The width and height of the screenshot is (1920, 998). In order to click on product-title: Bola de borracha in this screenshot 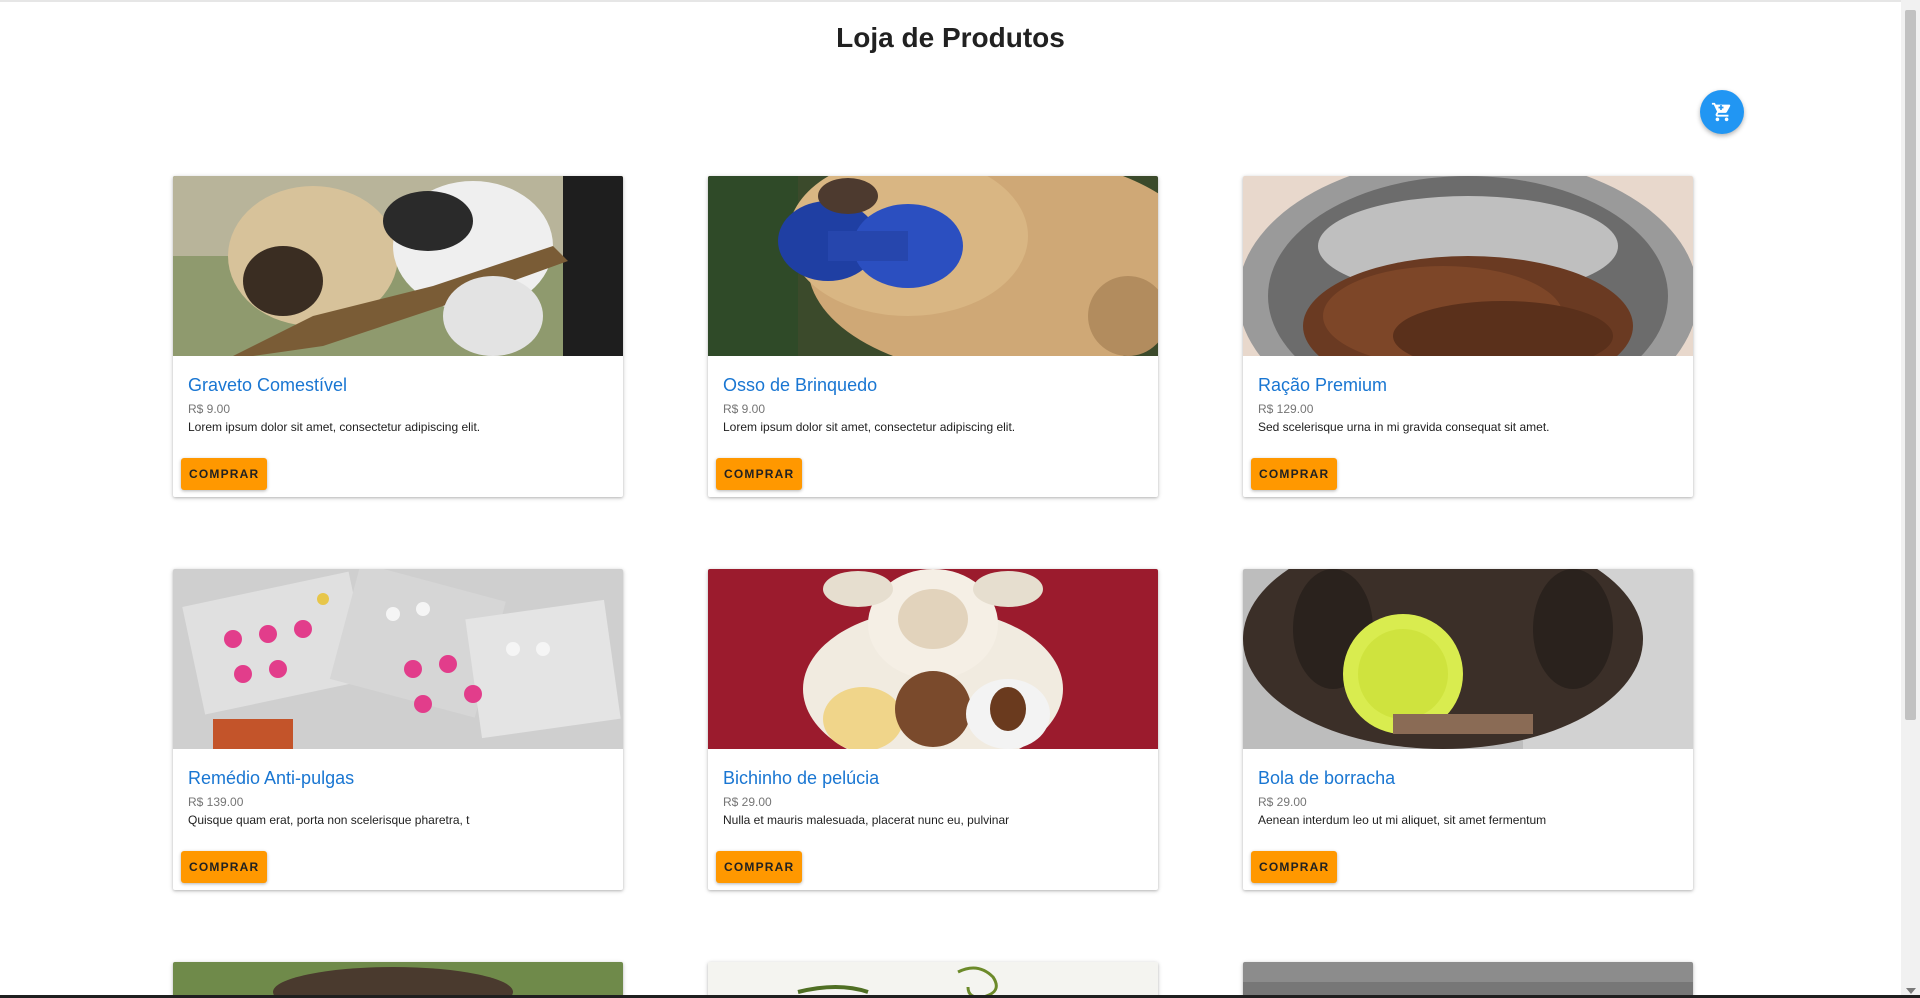, I will do `click(1468, 778)`.